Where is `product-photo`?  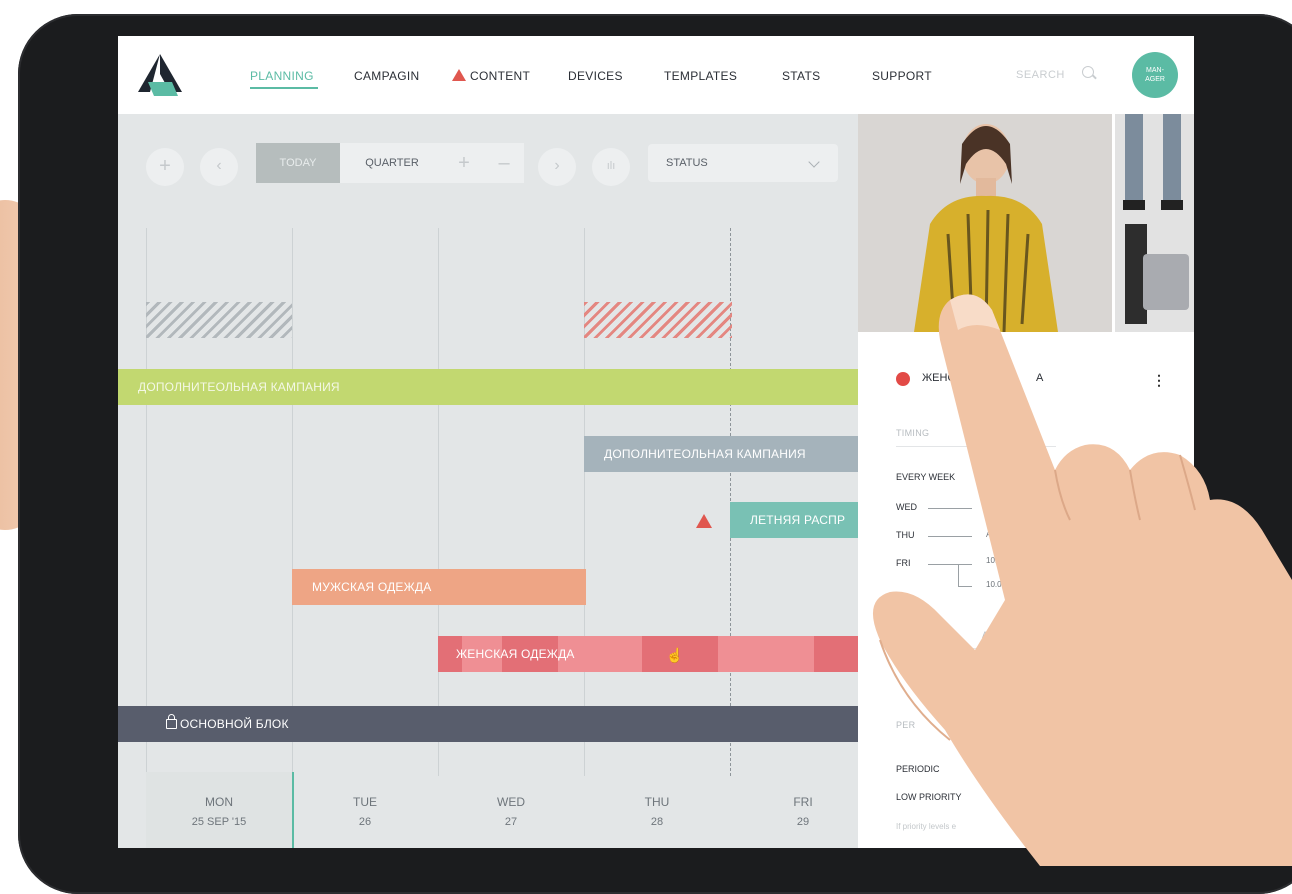 product-photo is located at coordinates (1026, 223).